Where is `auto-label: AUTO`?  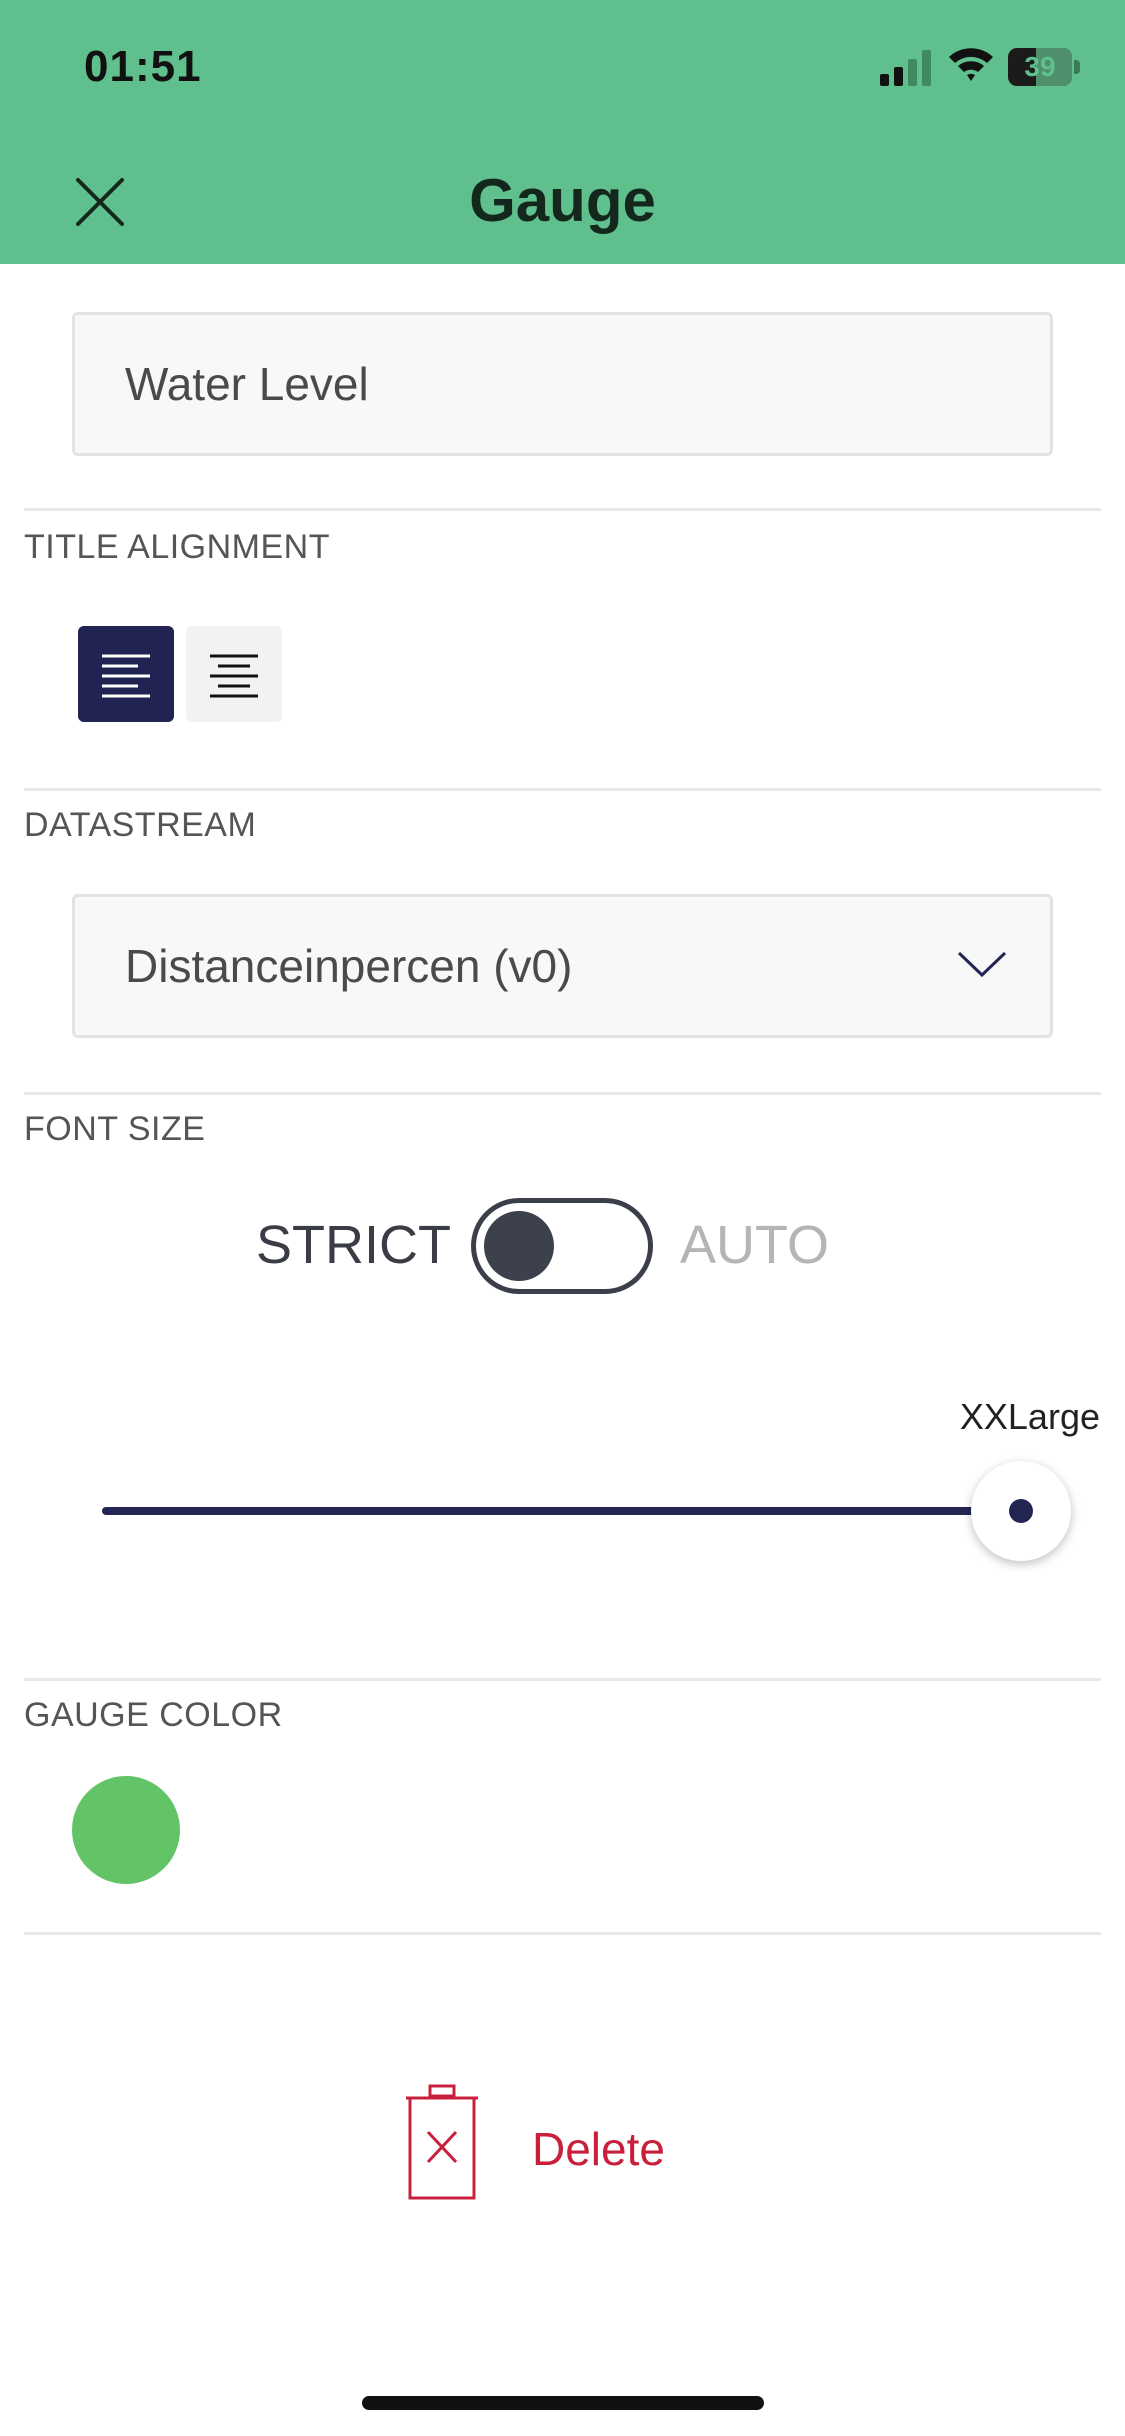
auto-label: AUTO is located at coordinates (755, 1245).